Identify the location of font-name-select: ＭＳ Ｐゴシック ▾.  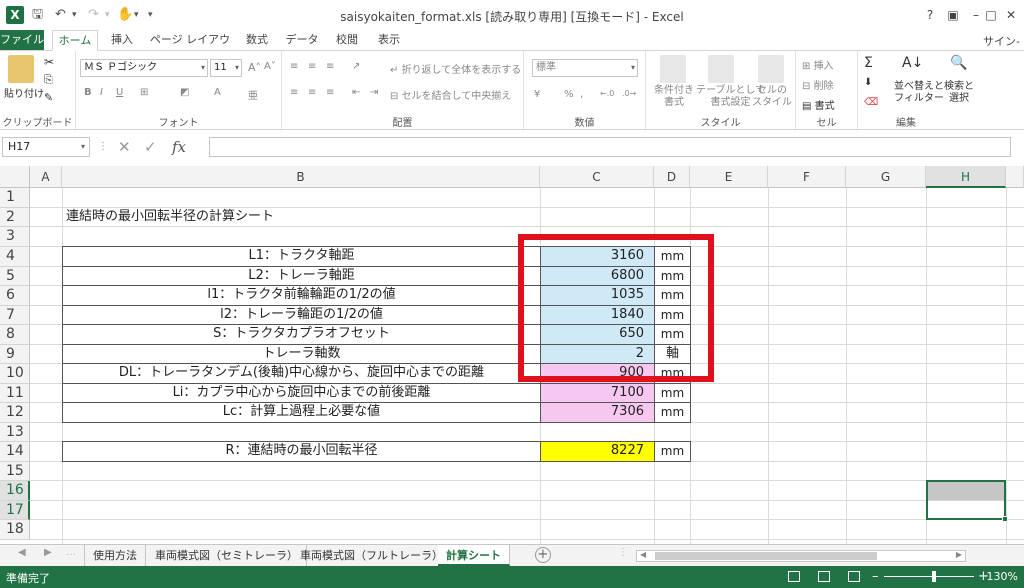
(144, 68).